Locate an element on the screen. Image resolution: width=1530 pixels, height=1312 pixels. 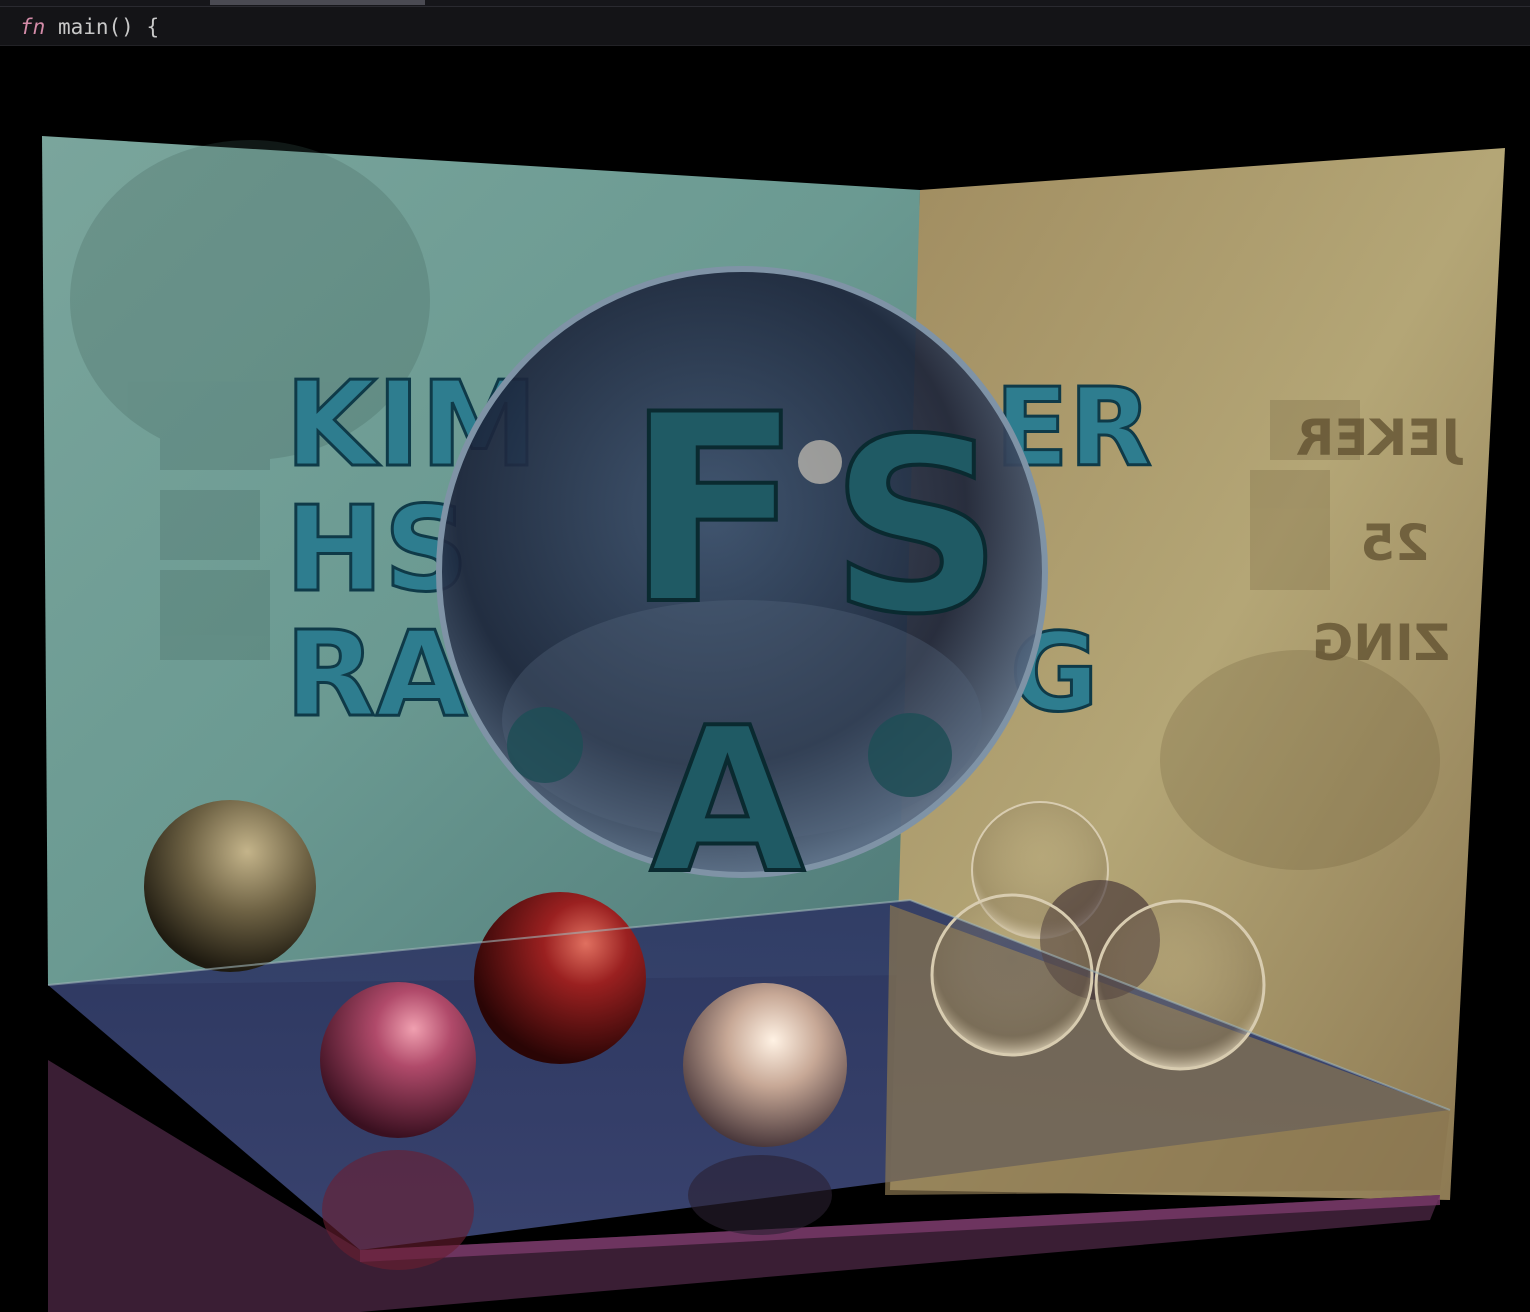
wall-text-line-3: RA is located at coordinates (376, 674).